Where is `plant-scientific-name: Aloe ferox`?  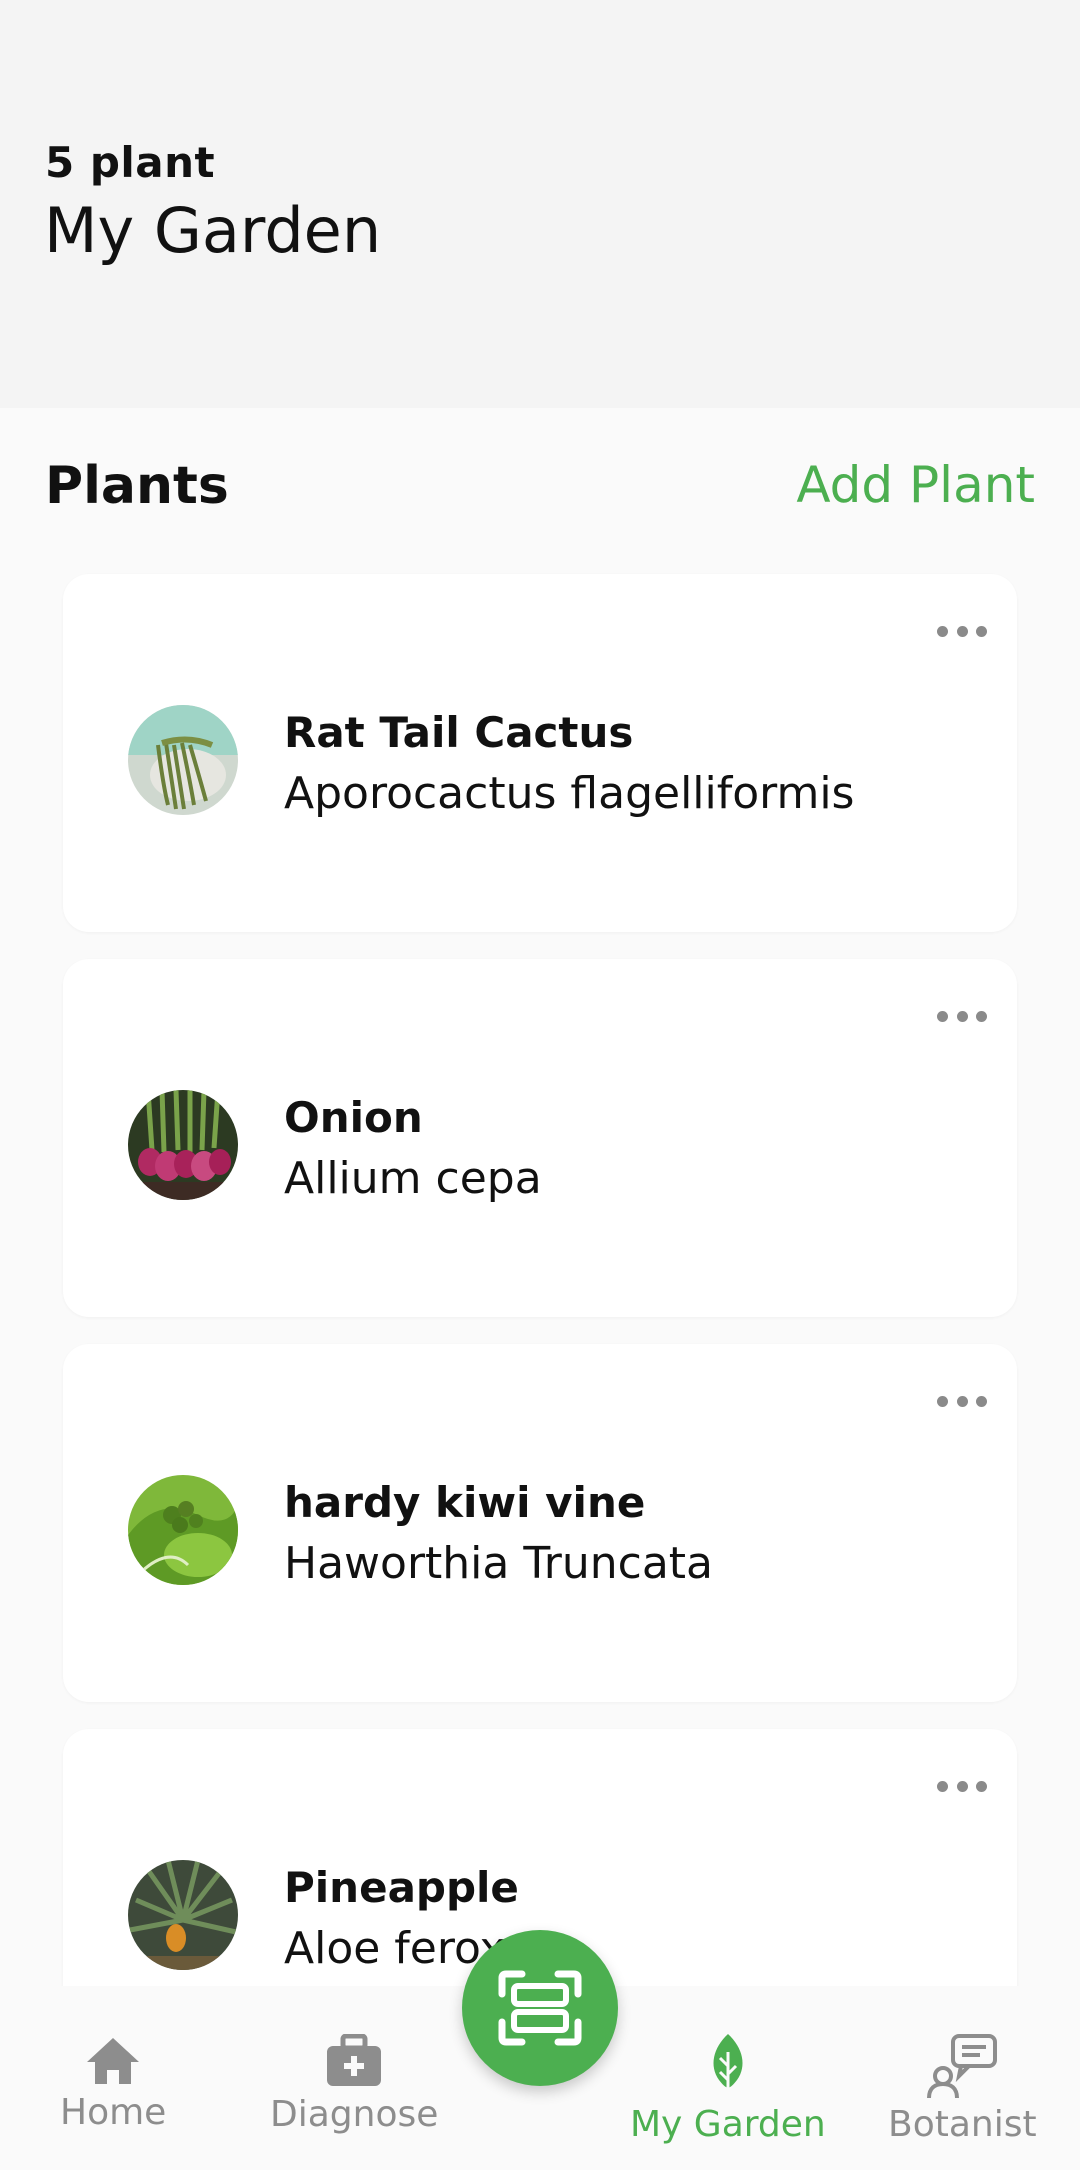 plant-scientific-name: Aloe ferox is located at coordinates (395, 1948).